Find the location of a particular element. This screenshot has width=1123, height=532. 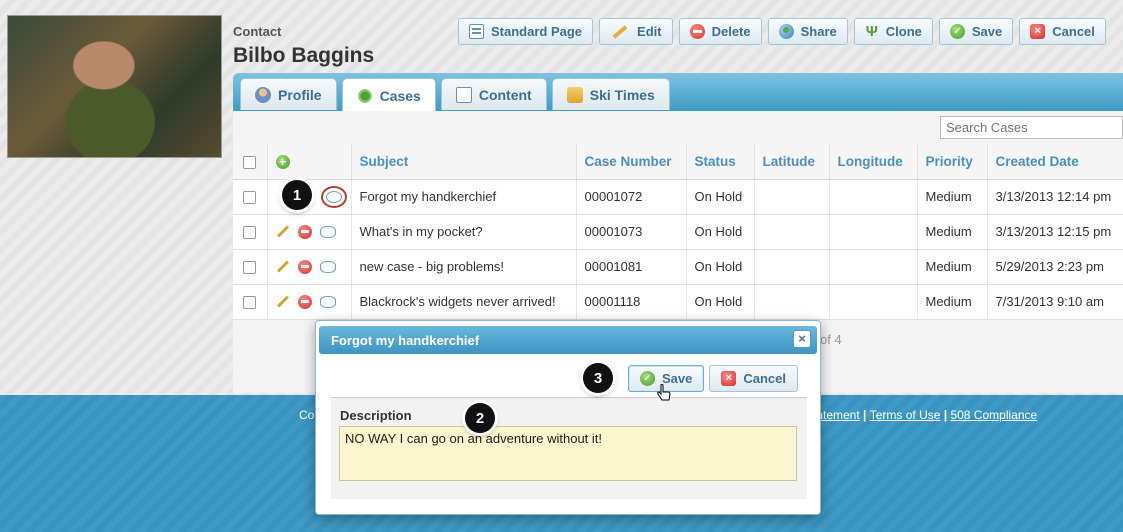

dialog-buttons: ✓ Save × Cancel is located at coordinates (713, 378).